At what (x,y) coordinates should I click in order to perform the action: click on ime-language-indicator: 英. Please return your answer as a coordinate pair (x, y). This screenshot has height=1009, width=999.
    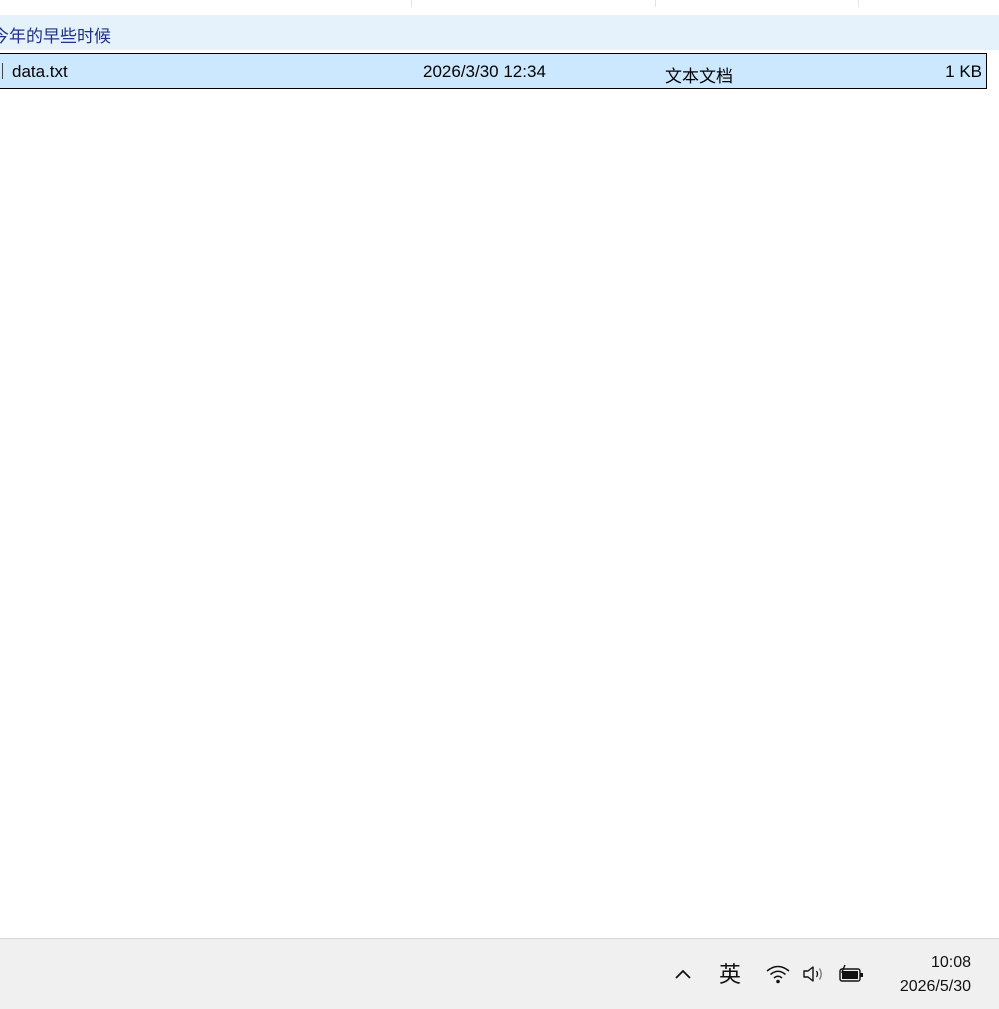
    Looking at the image, I should click on (730, 973).